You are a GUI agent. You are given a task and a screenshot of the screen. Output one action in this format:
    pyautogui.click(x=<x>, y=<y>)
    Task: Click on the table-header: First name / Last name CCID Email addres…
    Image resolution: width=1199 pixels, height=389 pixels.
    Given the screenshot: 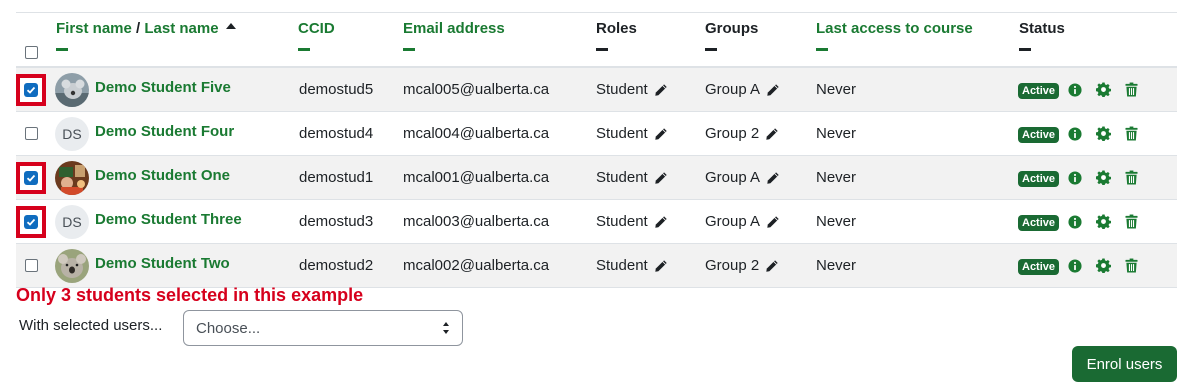 What is the action you would take?
    pyautogui.click(x=596, y=40)
    